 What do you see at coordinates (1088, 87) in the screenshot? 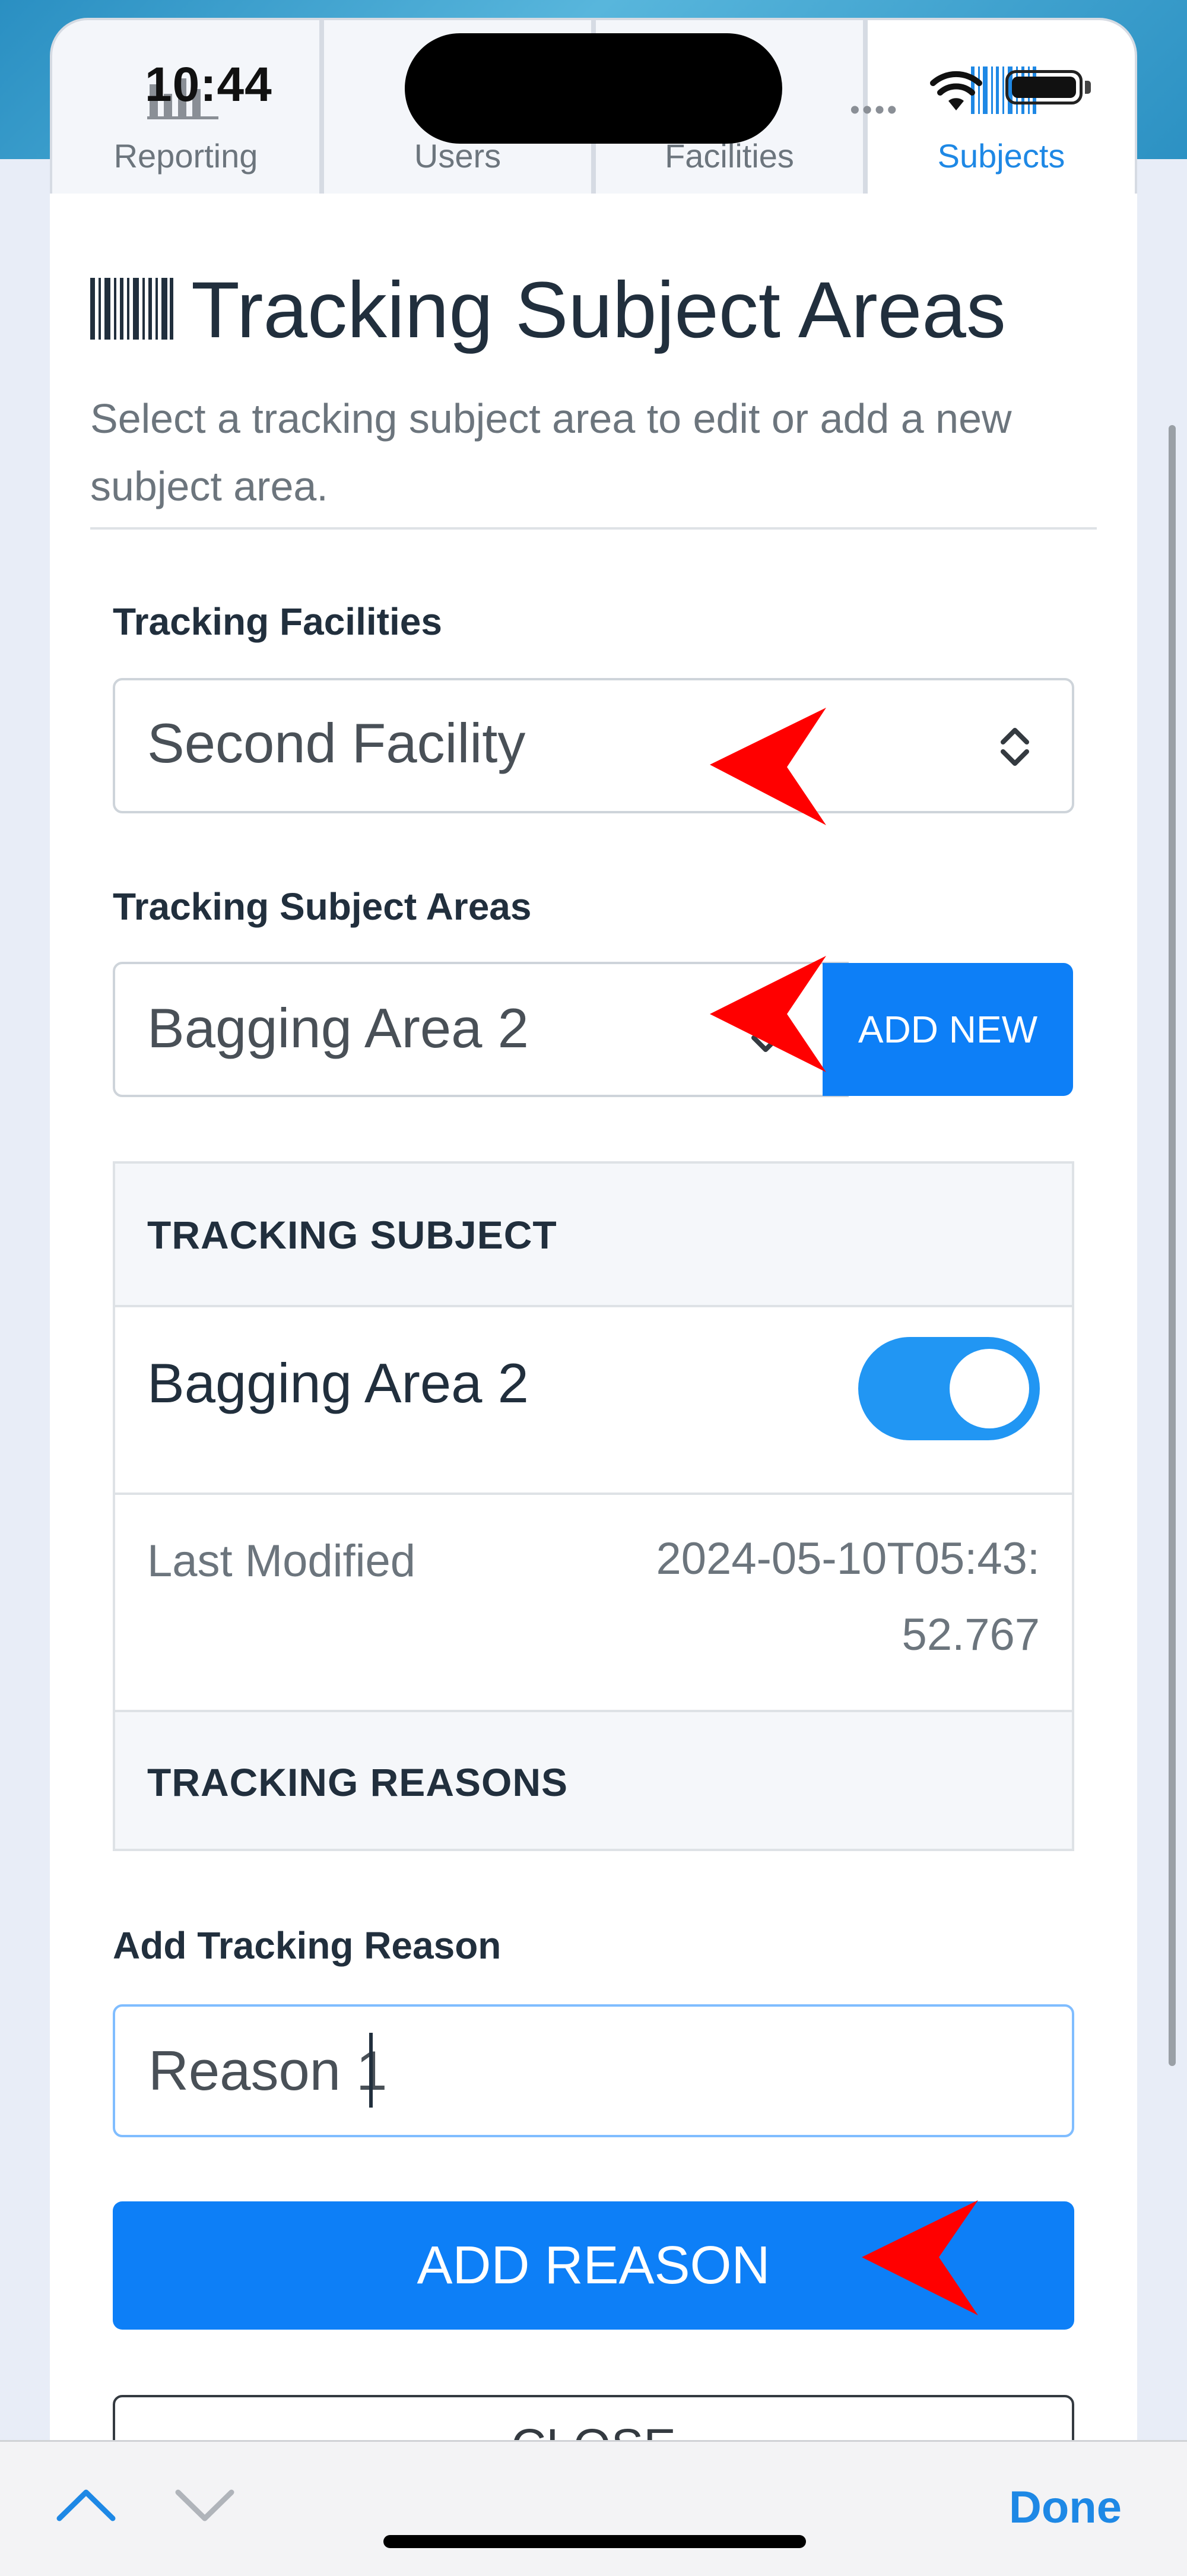
I see `battery-cap` at bounding box center [1088, 87].